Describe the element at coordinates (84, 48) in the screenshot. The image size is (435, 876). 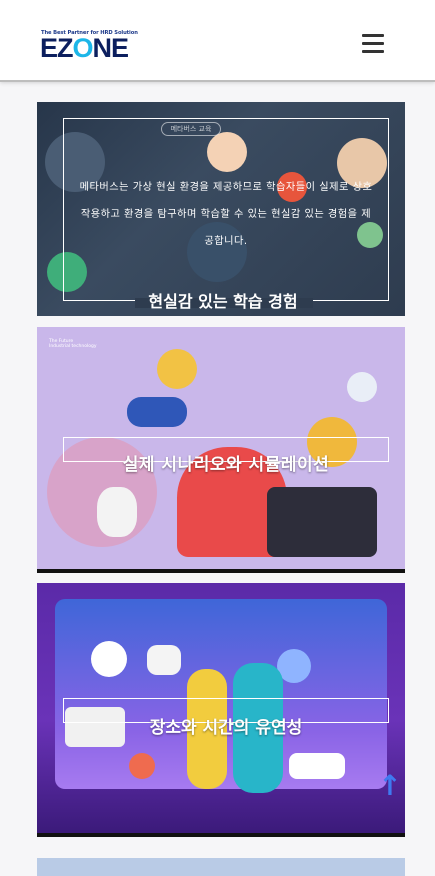
I see `logo-wordmark: EZONE` at that location.